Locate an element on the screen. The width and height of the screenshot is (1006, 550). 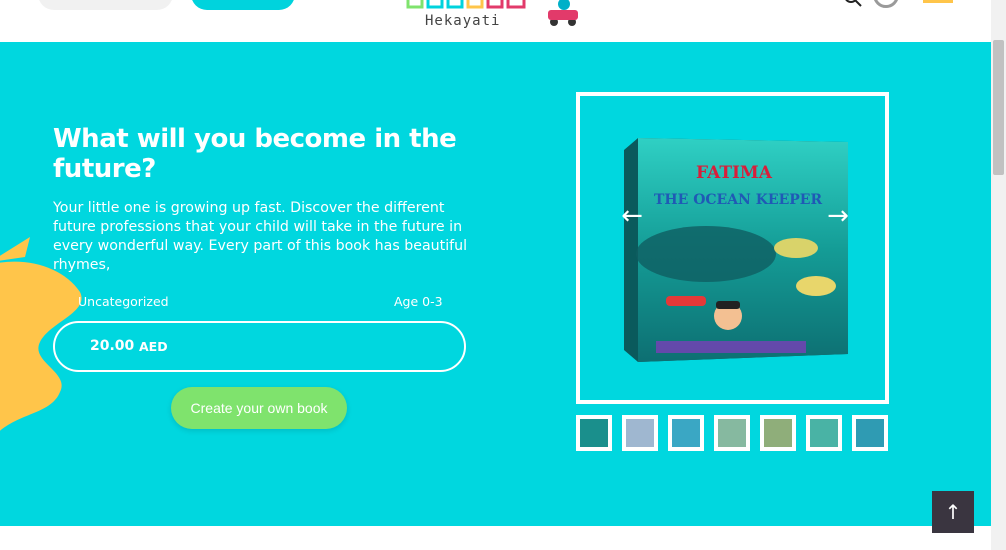
product-category: Uncategorized is located at coordinates (123, 301).